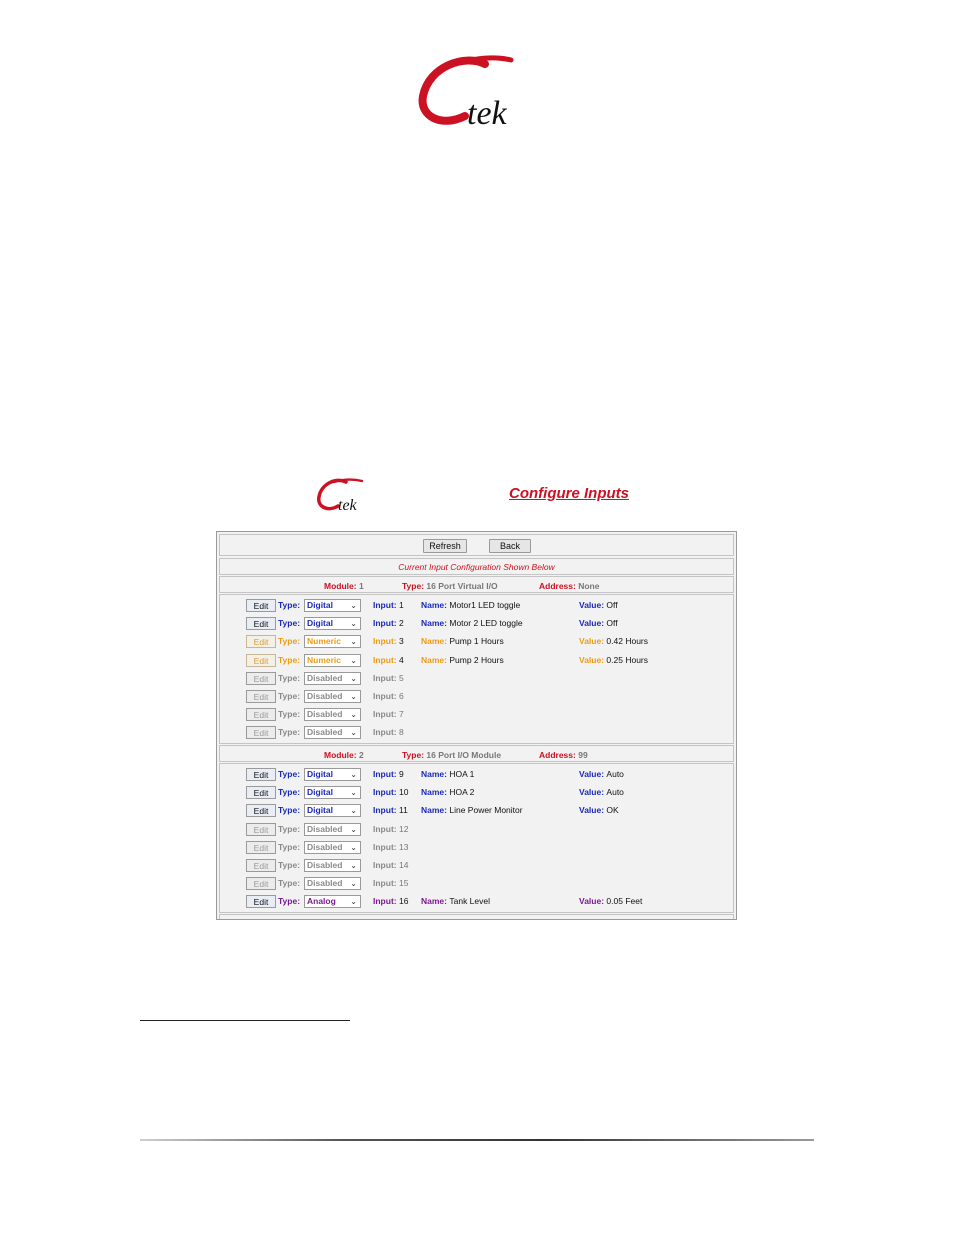 This screenshot has height=1235, width=954. I want to click on input-number: 16, so click(403, 901).